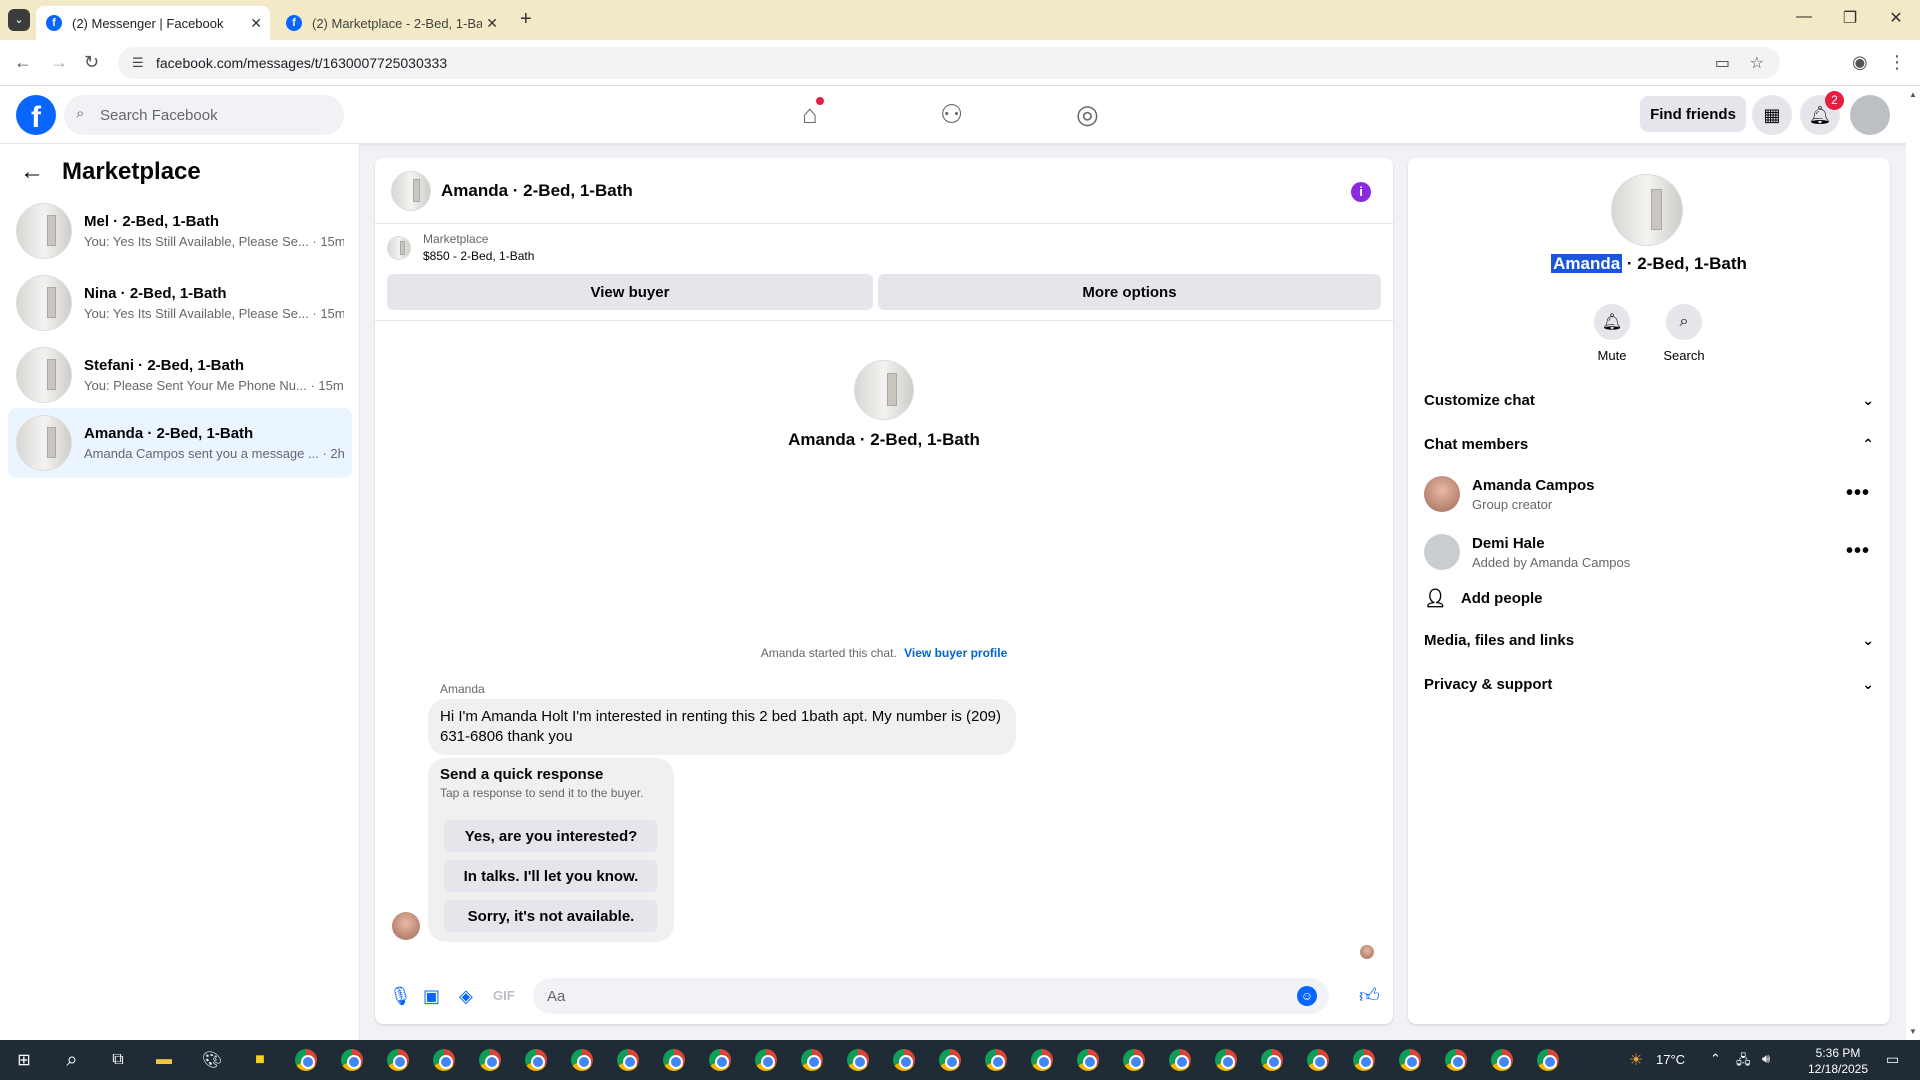  What do you see at coordinates (212, 1060) in the screenshot?
I see `paint-icon: 🎨︎` at bounding box center [212, 1060].